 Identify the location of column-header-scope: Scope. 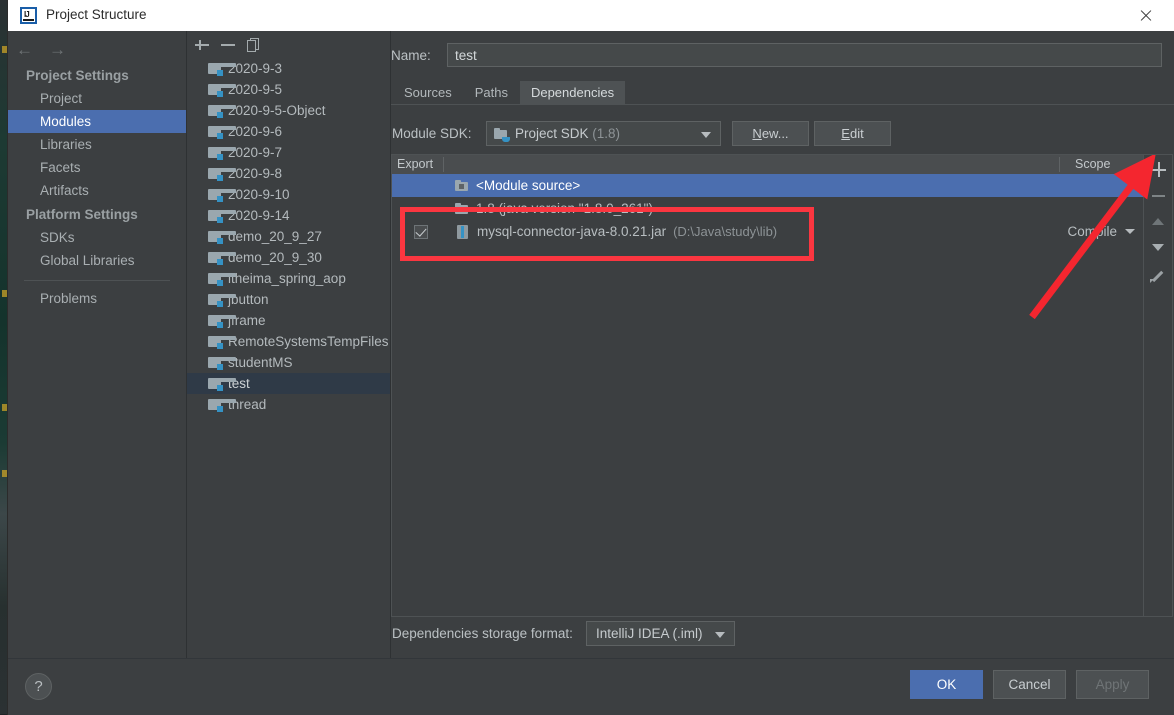
(1092, 164).